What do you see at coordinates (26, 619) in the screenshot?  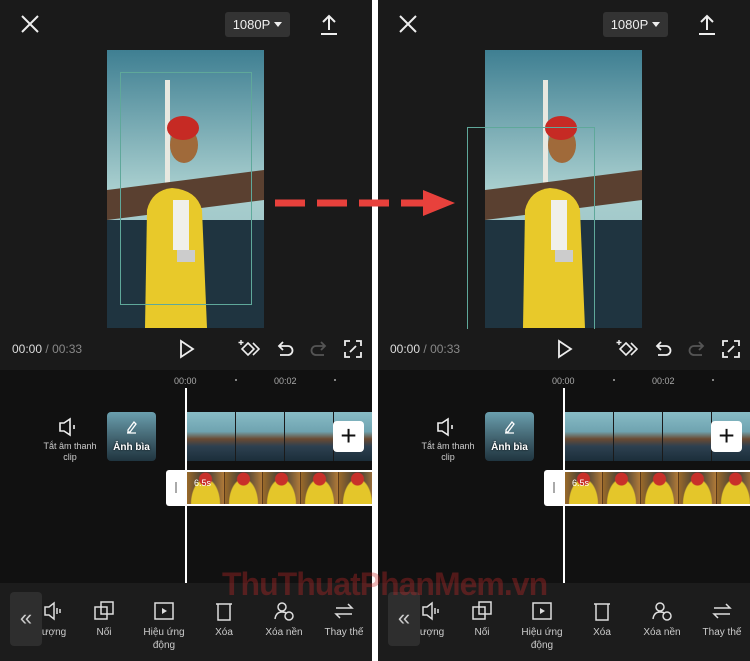 I see `collapse-toolbar-button: «` at bounding box center [26, 619].